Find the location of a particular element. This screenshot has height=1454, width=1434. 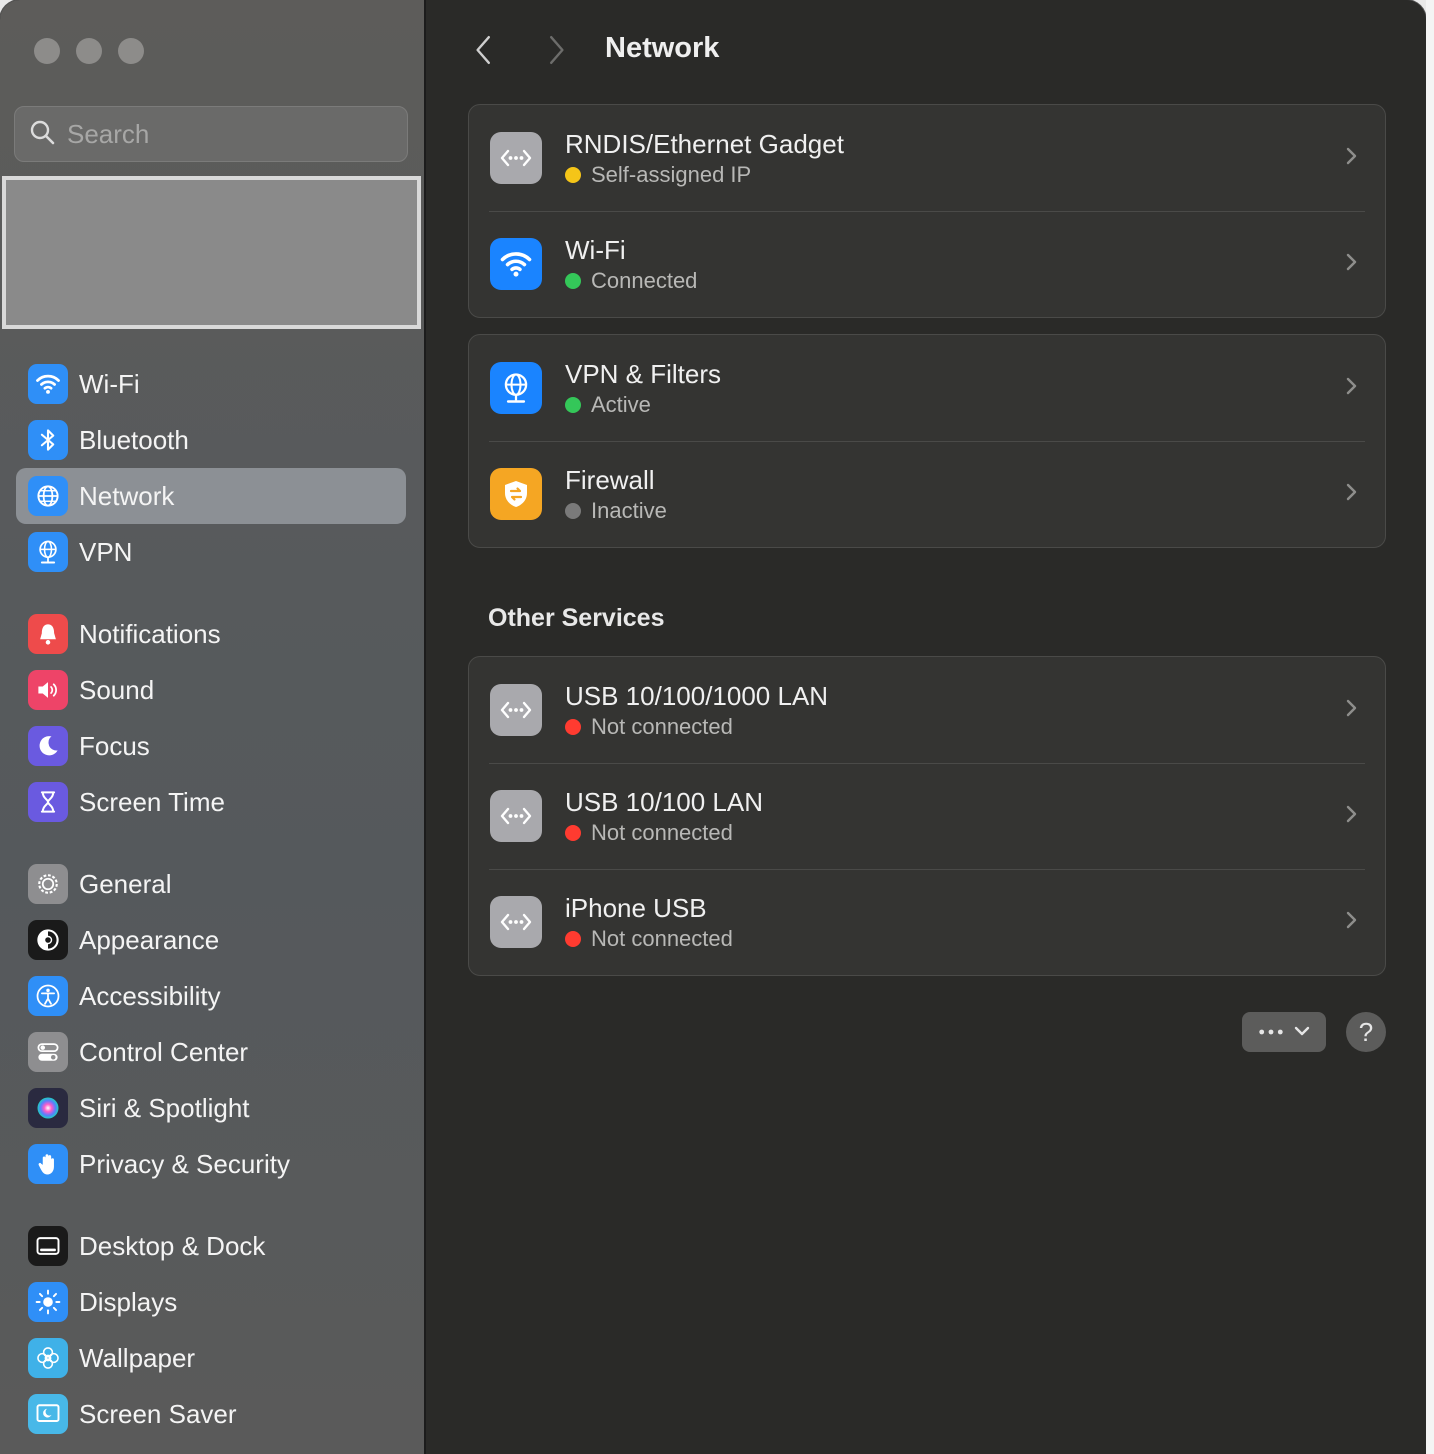

sidebar-item-displays: Displays is located at coordinates (211, 1302).